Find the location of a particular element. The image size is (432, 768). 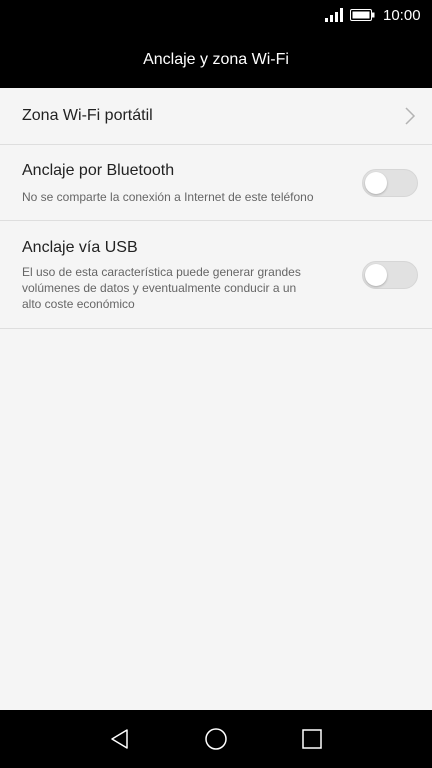

navigation-bar is located at coordinates (216, 739).